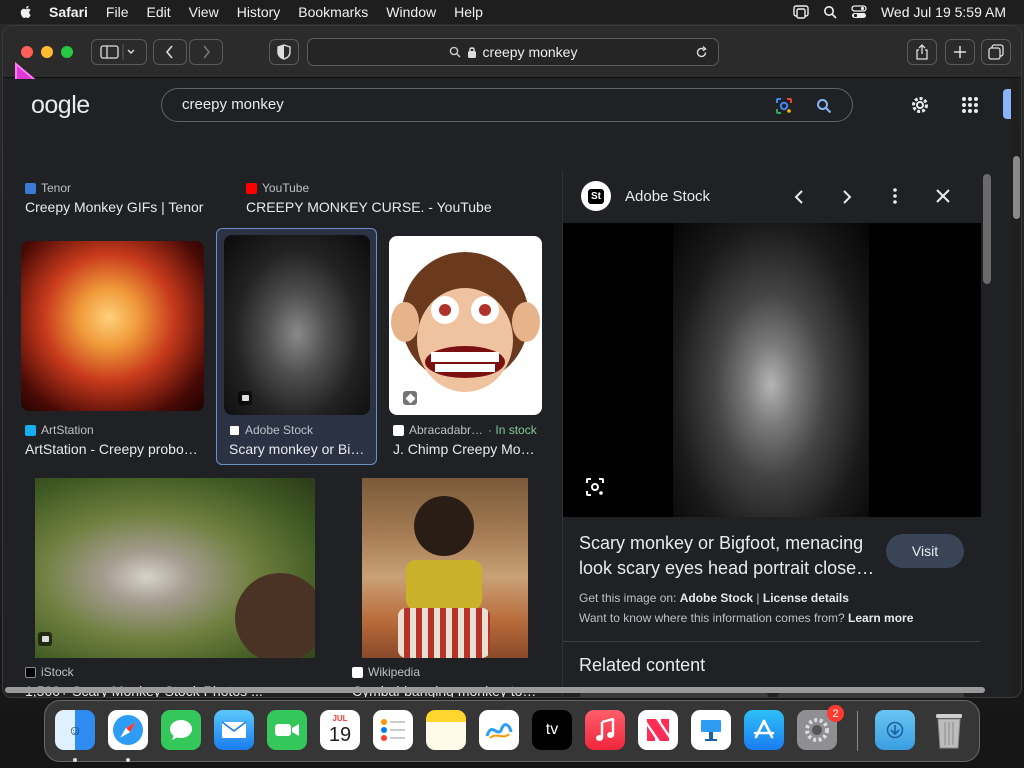 This screenshot has height=768, width=1024. I want to click on search-input: creepy monkey, so click(507, 105).